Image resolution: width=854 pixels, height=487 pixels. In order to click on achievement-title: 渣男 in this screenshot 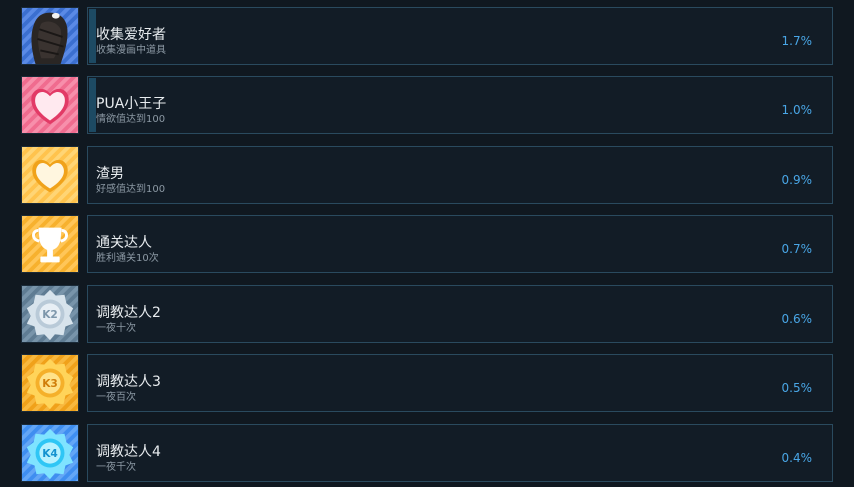, I will do `click(110, 174)`.